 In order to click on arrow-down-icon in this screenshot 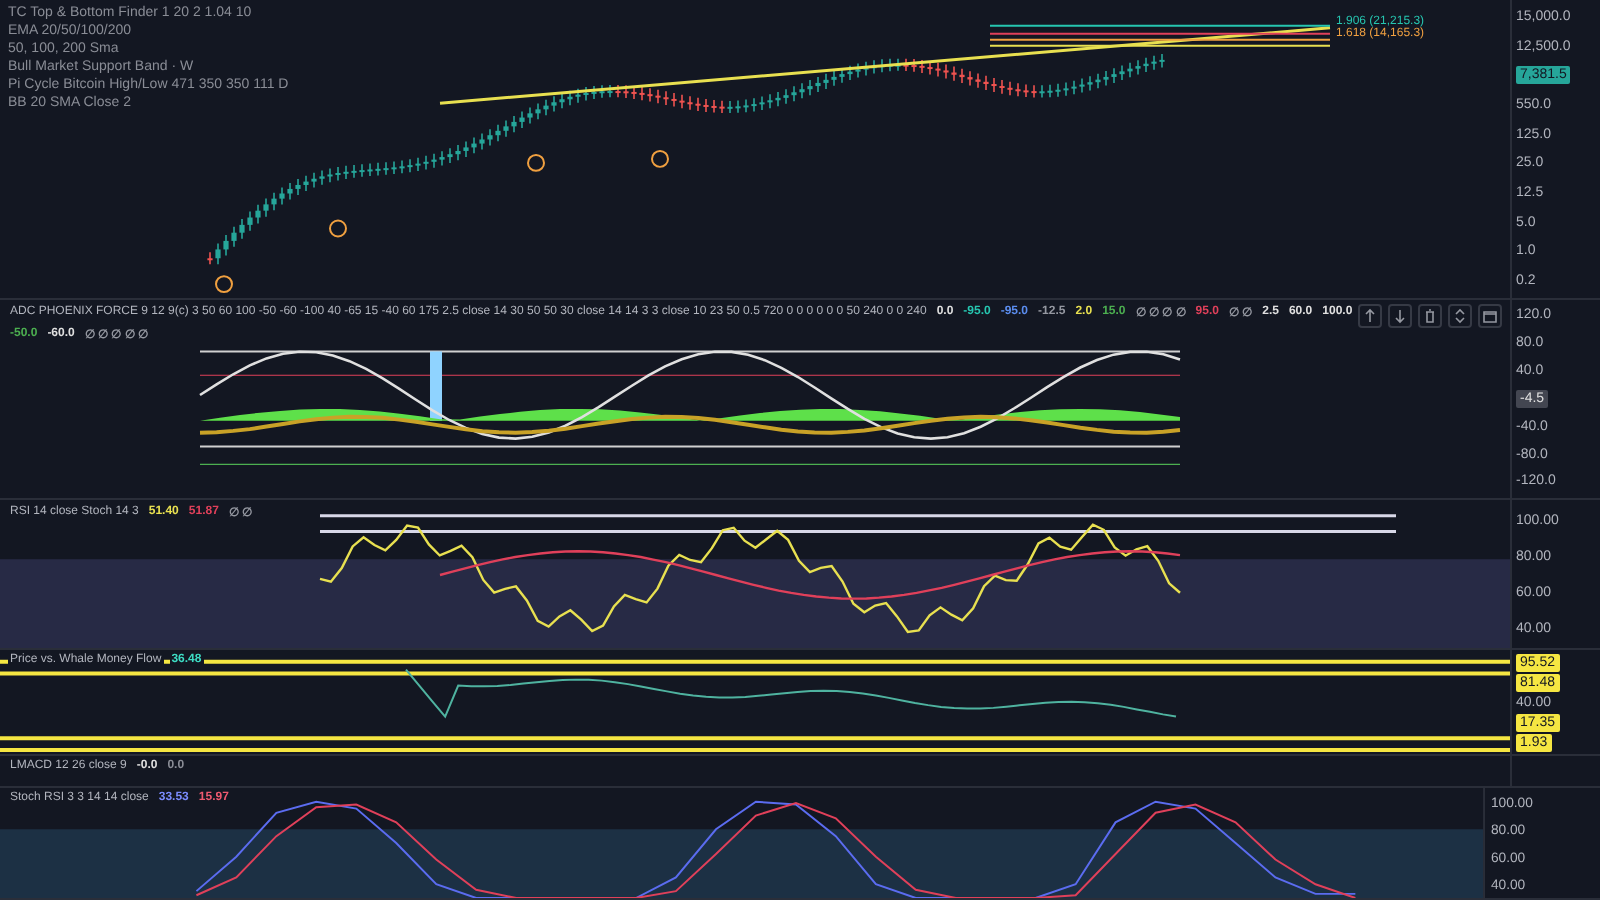, I will do `click(1400, 316)`.